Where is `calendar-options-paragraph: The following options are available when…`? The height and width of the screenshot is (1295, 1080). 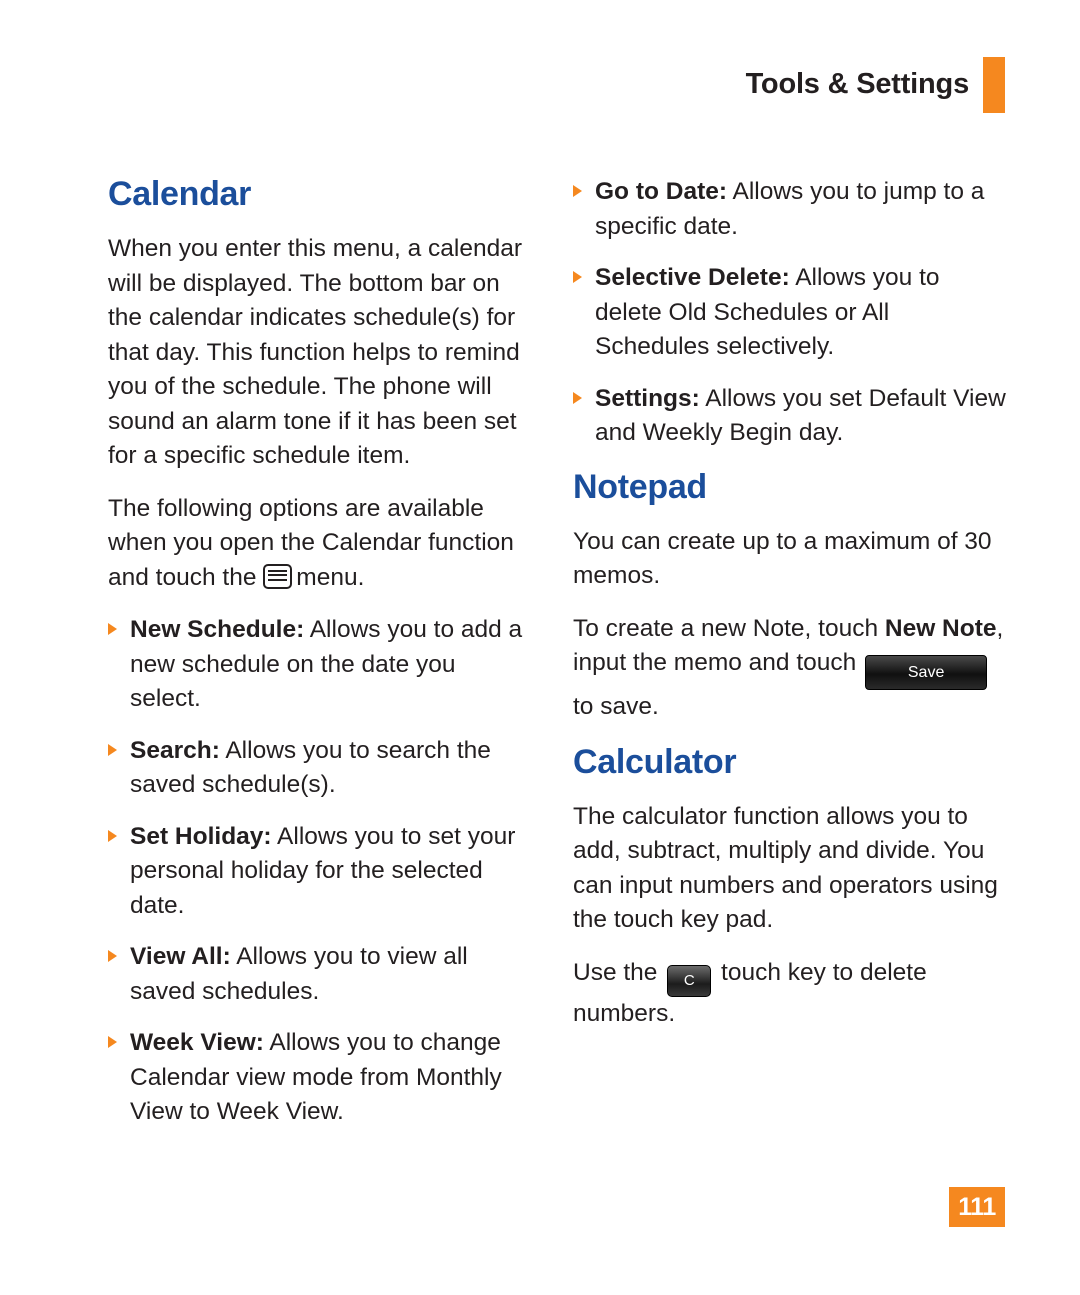 calendar-options-paragraph: The following options are available when… is located at coordinates (320, 544).